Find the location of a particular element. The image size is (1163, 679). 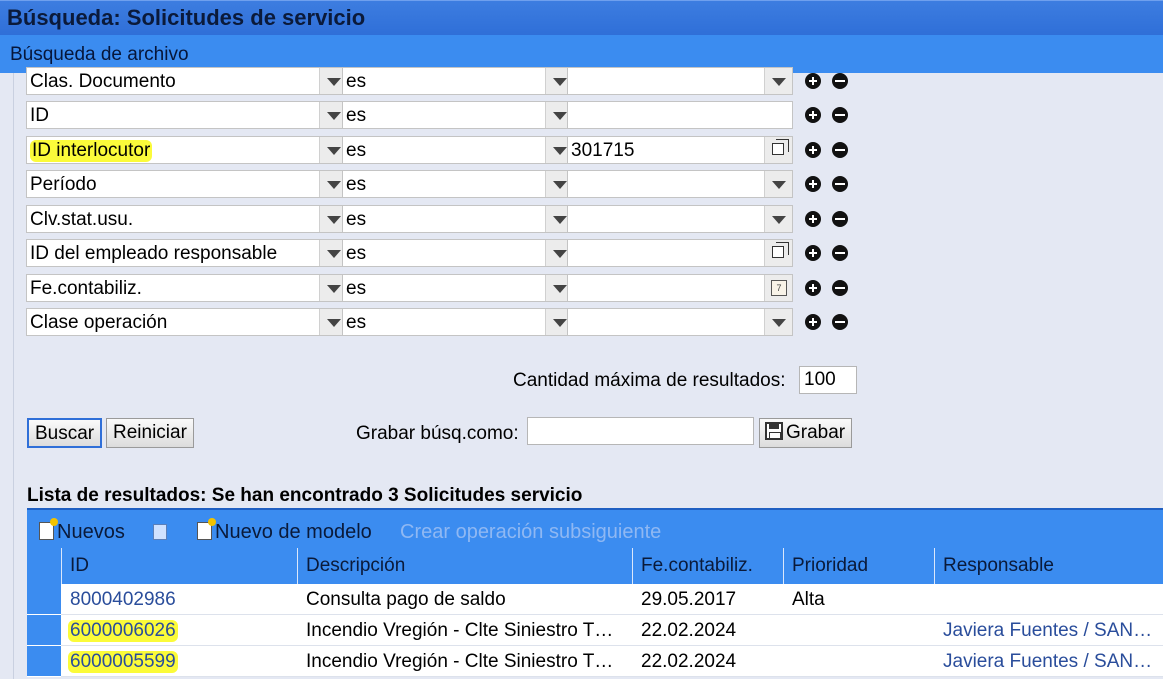

field-select: Clv.stat.usu. is located at coordinates (187, 219).